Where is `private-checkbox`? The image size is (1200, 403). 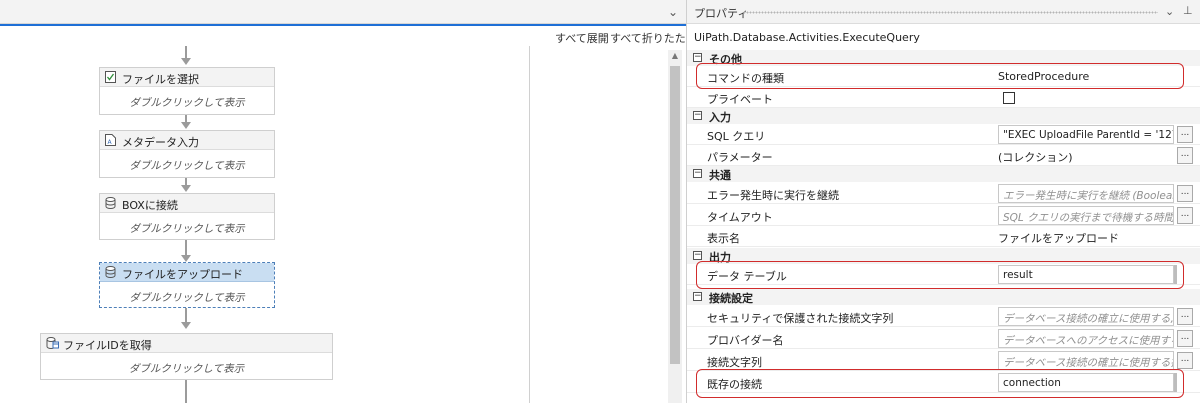 private-checkbox is located at coordinates (1009, 98).